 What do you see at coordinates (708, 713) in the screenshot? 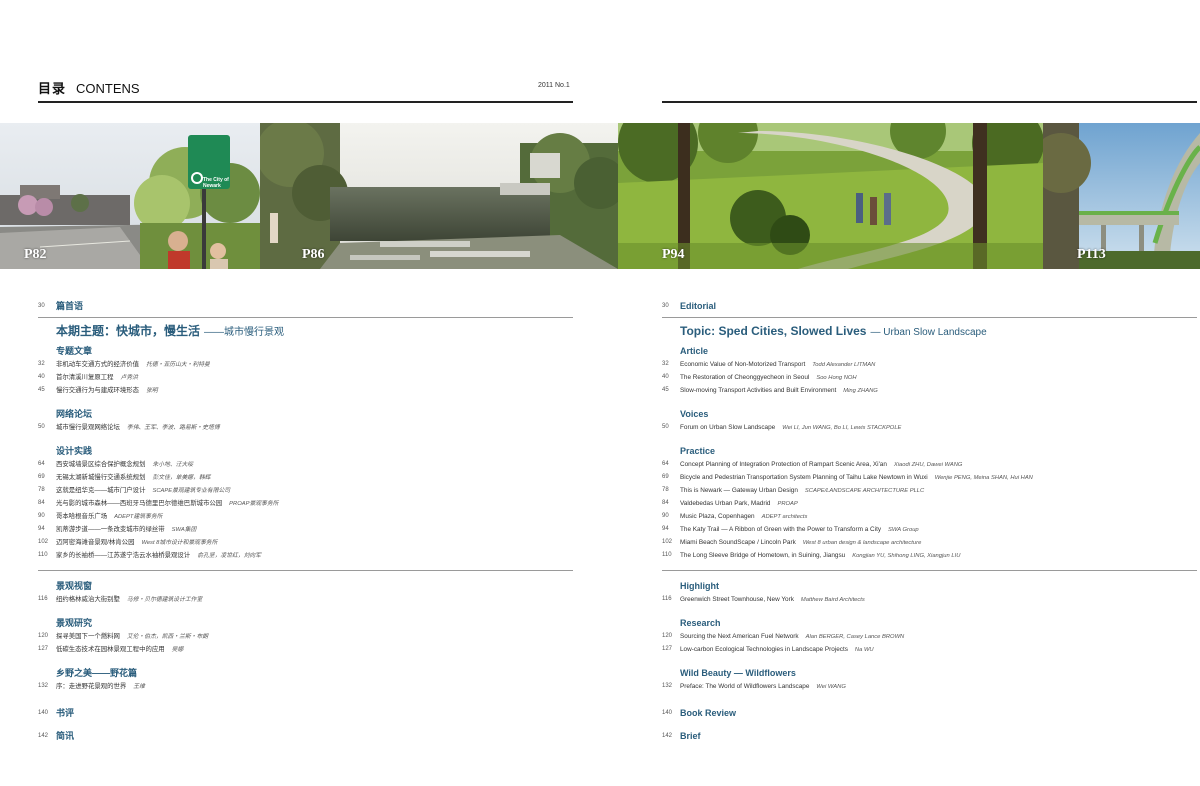
I see `entry-title: Book Review` at bounding box center [708, 713].